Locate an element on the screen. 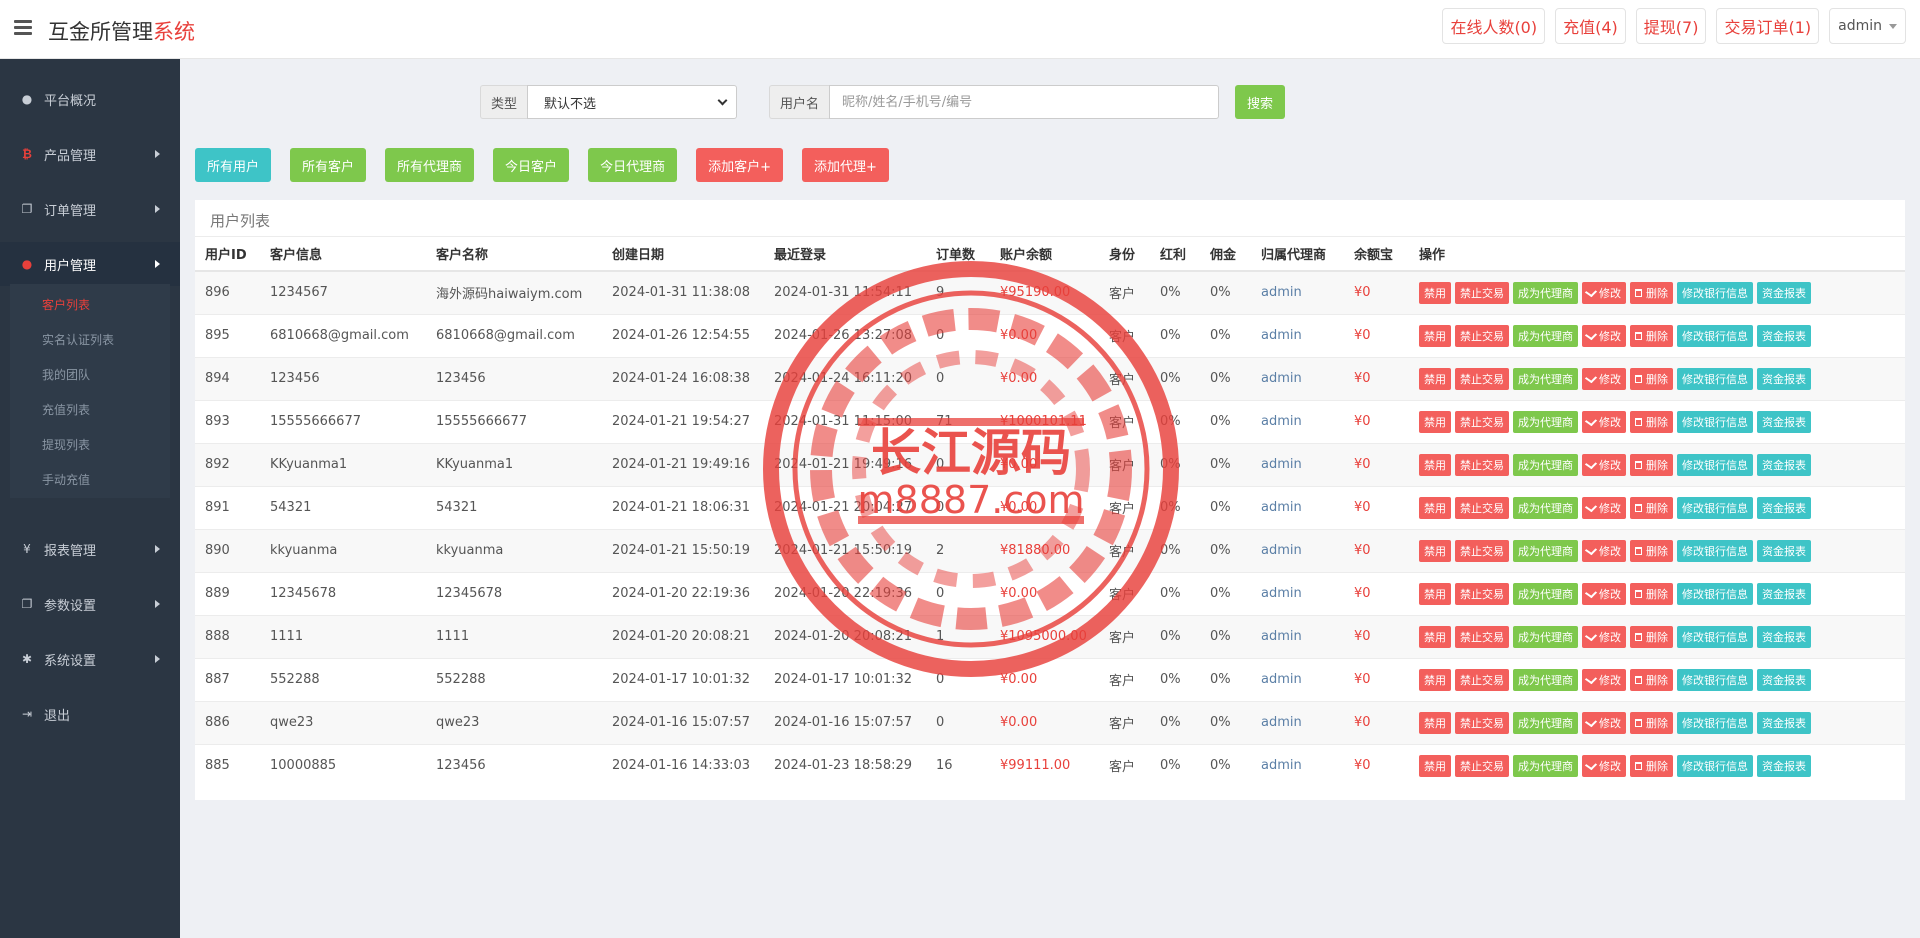  type-select: 默认不选 is located at coordinates (632, 102).